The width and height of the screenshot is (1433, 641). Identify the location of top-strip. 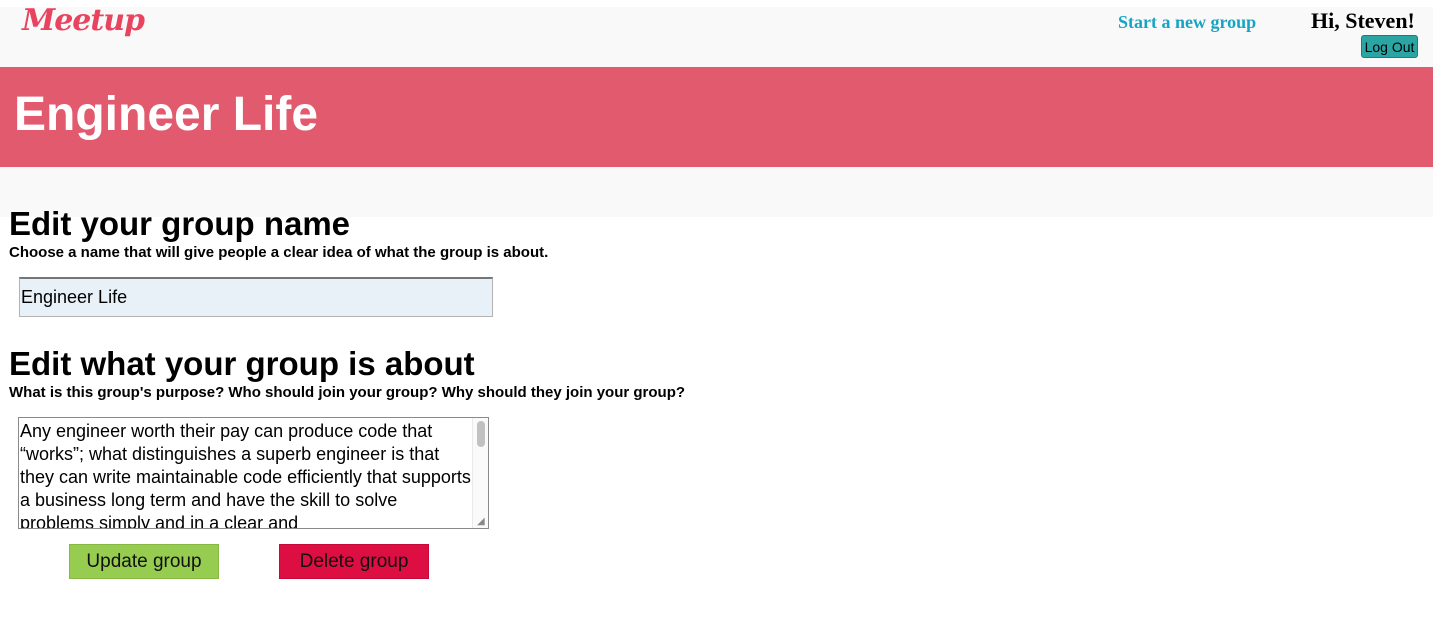
(716, 3).